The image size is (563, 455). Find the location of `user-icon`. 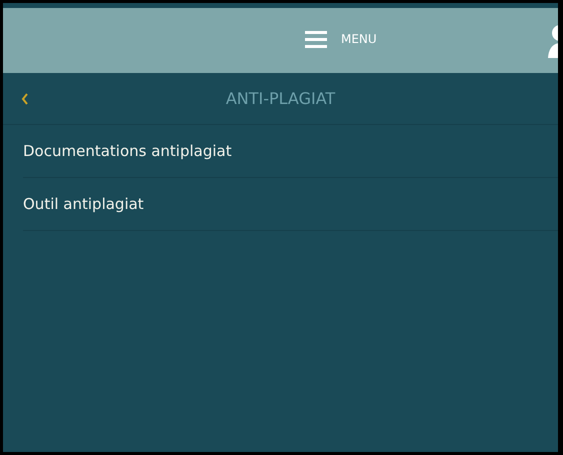

user-icon is located at coordinates (553, 41).